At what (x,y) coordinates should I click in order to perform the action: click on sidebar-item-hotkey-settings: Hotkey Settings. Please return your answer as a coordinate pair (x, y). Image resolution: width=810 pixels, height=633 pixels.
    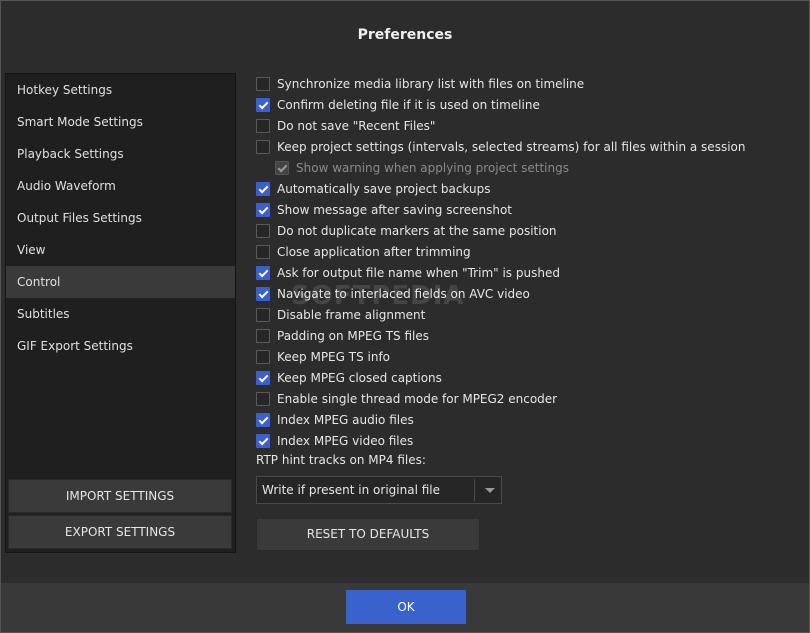
    Looking at the image, I should click on (120, 90).